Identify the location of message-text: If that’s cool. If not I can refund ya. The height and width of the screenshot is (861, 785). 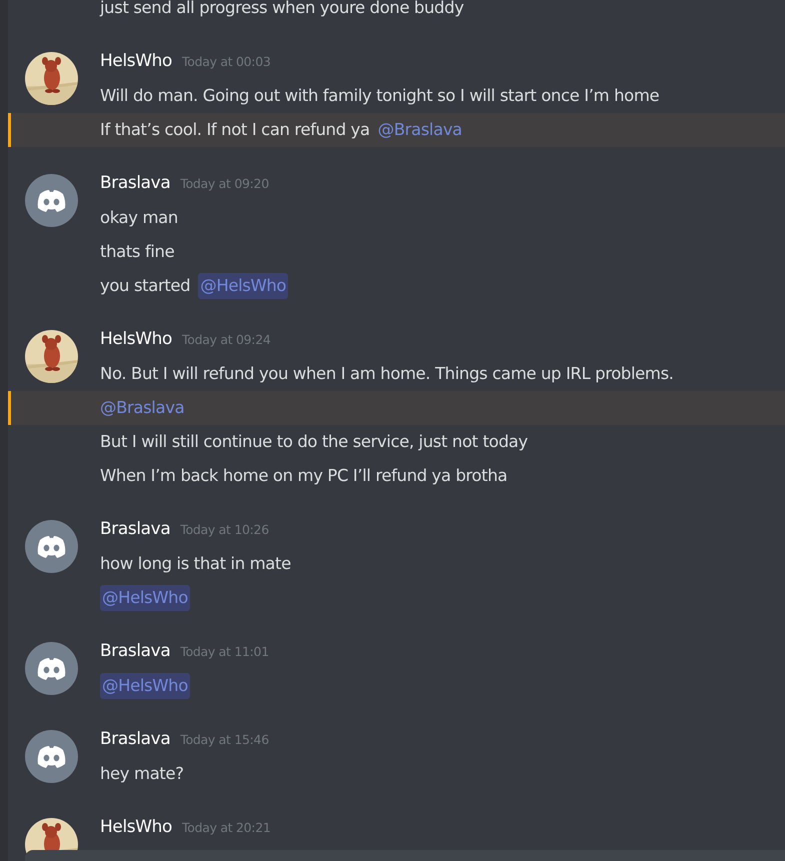
(235, 129).